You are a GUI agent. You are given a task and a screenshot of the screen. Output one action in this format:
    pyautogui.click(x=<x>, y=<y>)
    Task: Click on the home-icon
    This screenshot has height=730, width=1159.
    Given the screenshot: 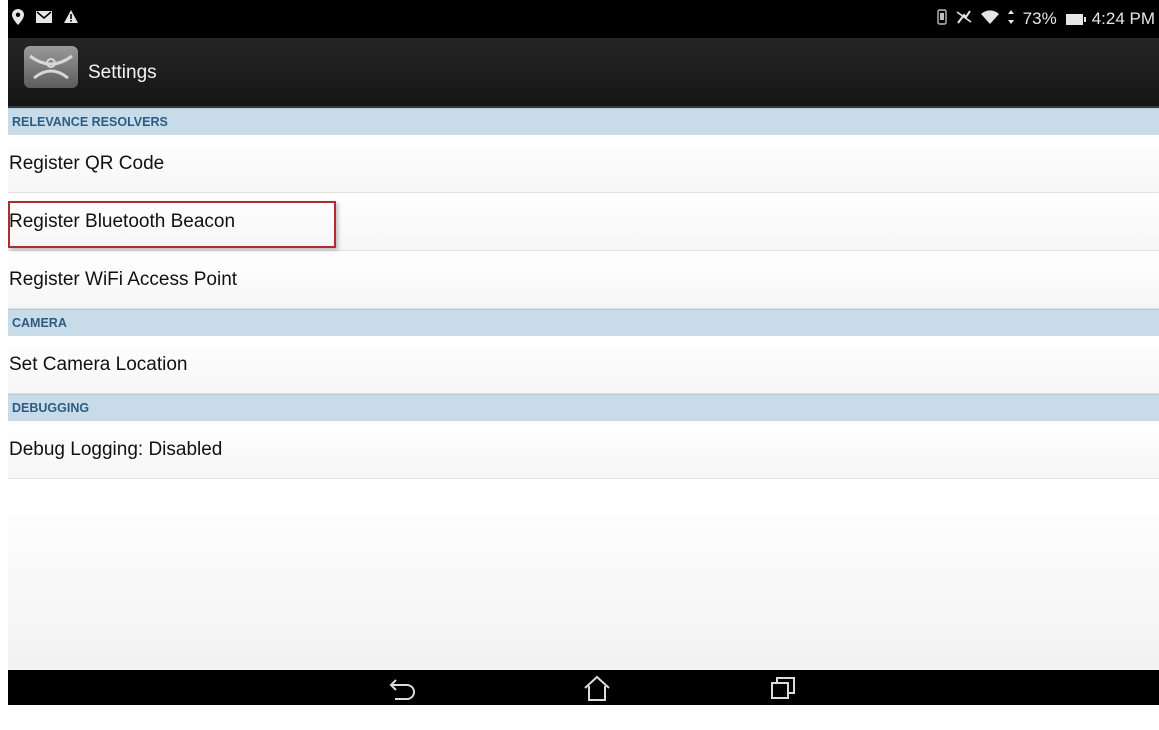 What is the action you would take?
    pyautogui.click(x=597, y=688)
    